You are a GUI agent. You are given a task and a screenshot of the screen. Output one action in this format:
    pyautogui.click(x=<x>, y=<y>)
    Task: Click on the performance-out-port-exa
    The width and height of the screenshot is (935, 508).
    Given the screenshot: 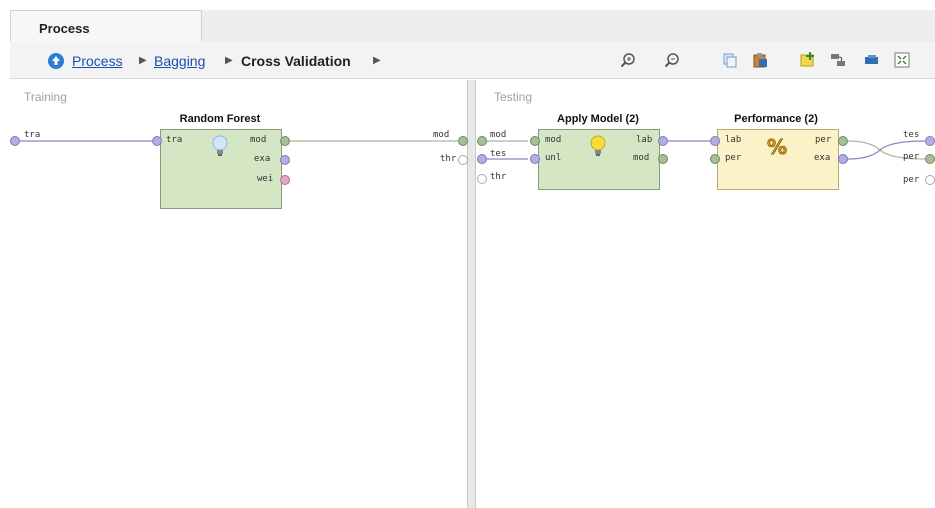 What is the action you would take?
    pyautogui.click(x=843, y=159)
    